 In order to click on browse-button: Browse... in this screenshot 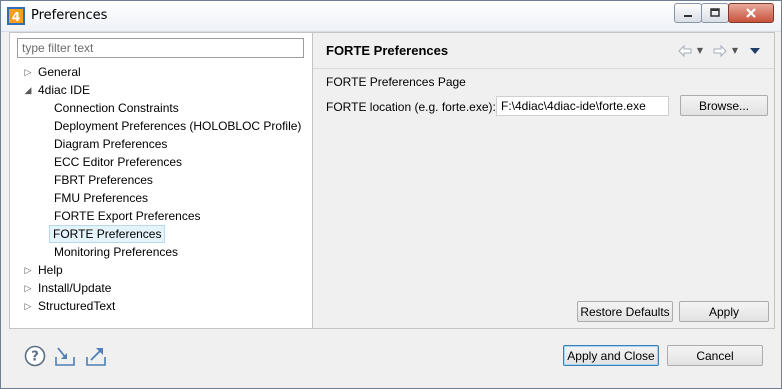, I will do `click(724, 105)`.